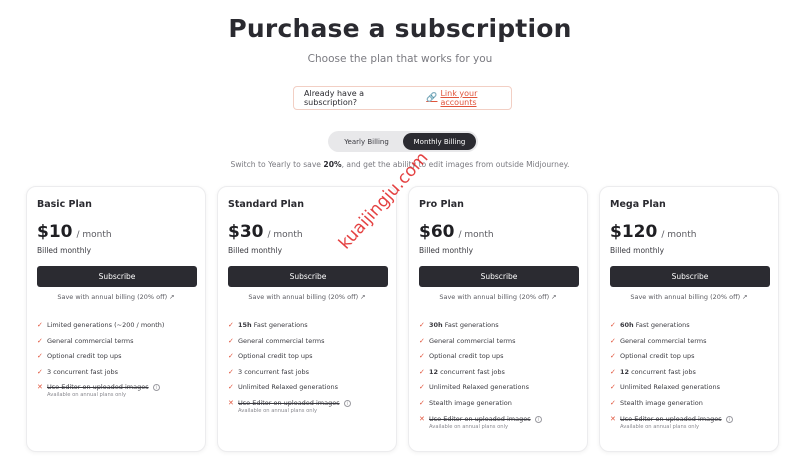 Image resolution: width=800 pixels, height=466 pixels. I want to click on link-icon: 🔗, so click(432, 98).